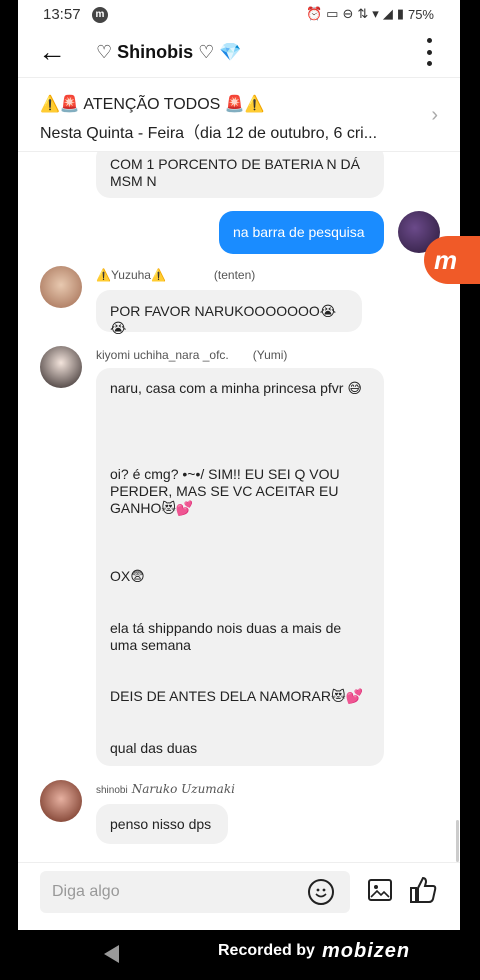  What do you see at coordinates (366, 951) in the screenshot?
I see `mobizen-logo: mobizen` at bounding box center [366, 951].